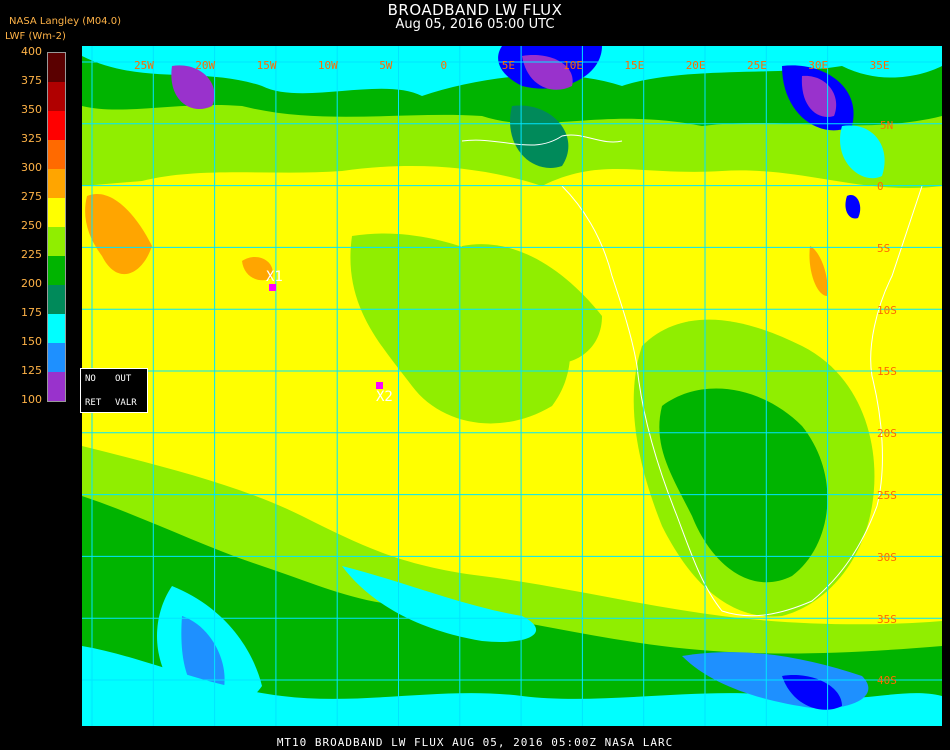 This screenshot has height=750, width=950. What do you see at coordinates (65, 21) in the screenshot?
I see `provider-label: NASA Langley (M04.0)` at bounding box center [65, 21].